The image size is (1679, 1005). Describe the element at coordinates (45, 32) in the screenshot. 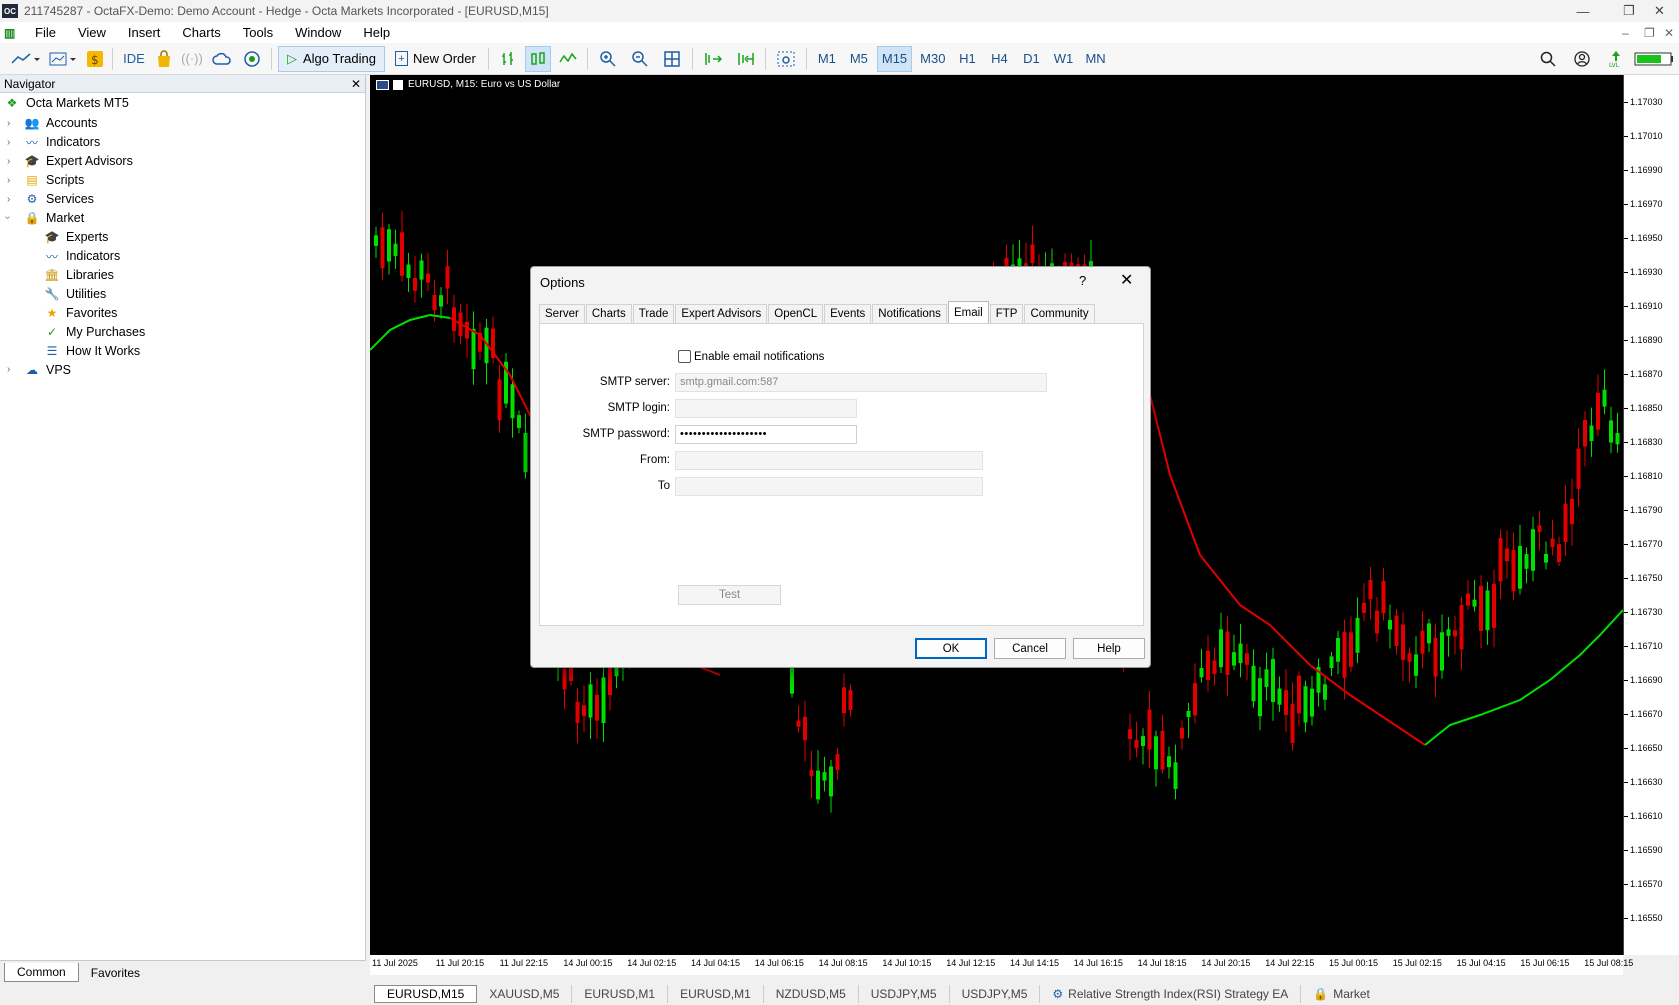

I see `menu-file: File` at that location.